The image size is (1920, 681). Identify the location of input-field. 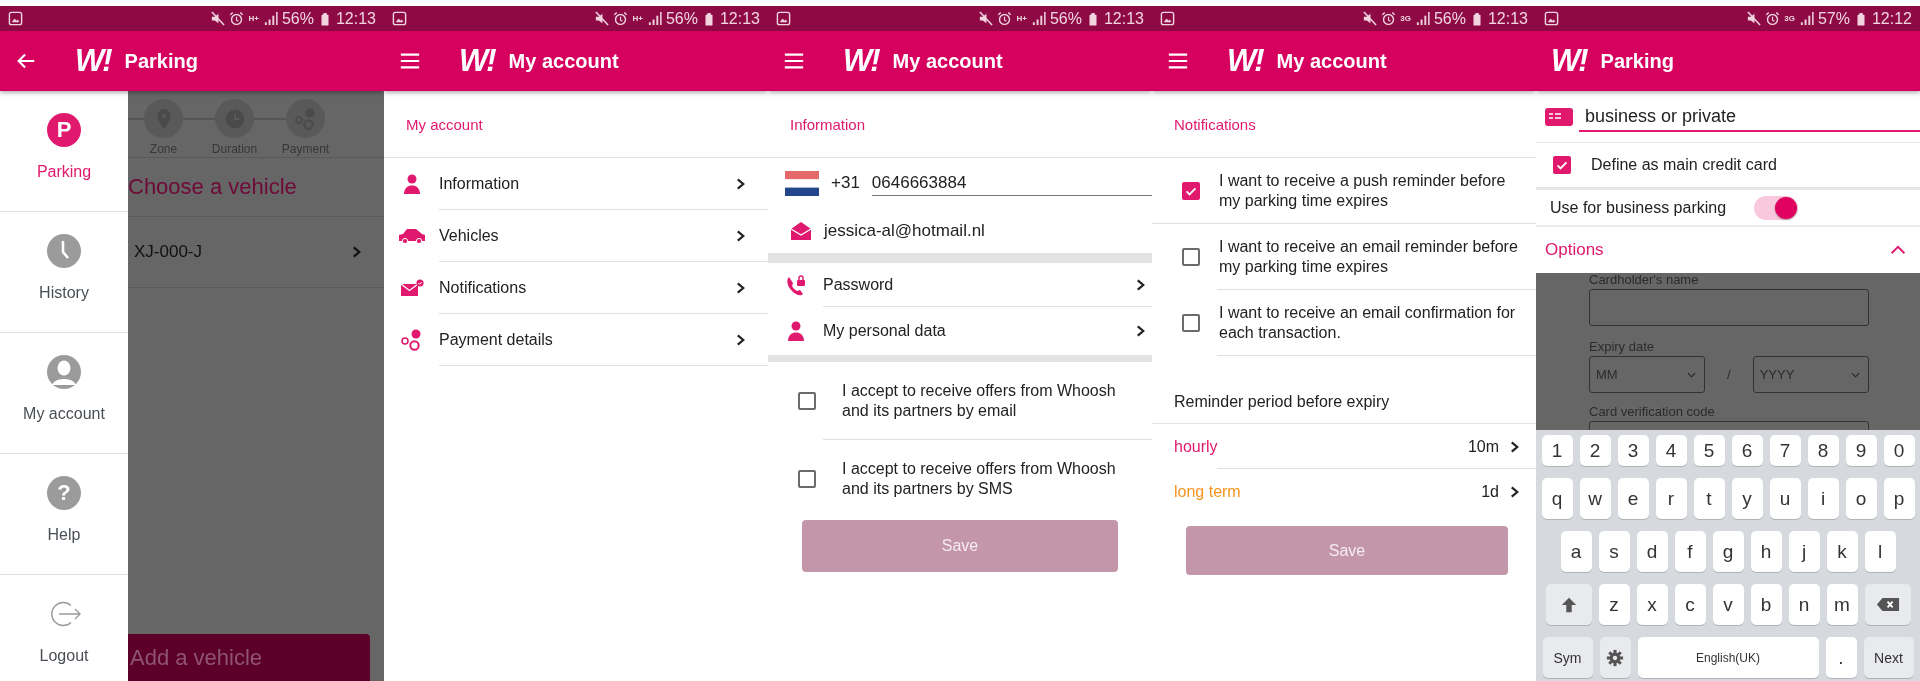
(1729, 307).